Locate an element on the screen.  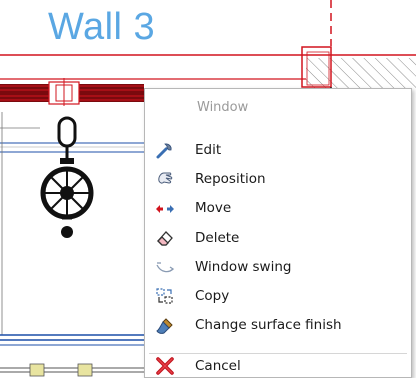
menu-item-label: Cancel is located at coordinates (218, 366).